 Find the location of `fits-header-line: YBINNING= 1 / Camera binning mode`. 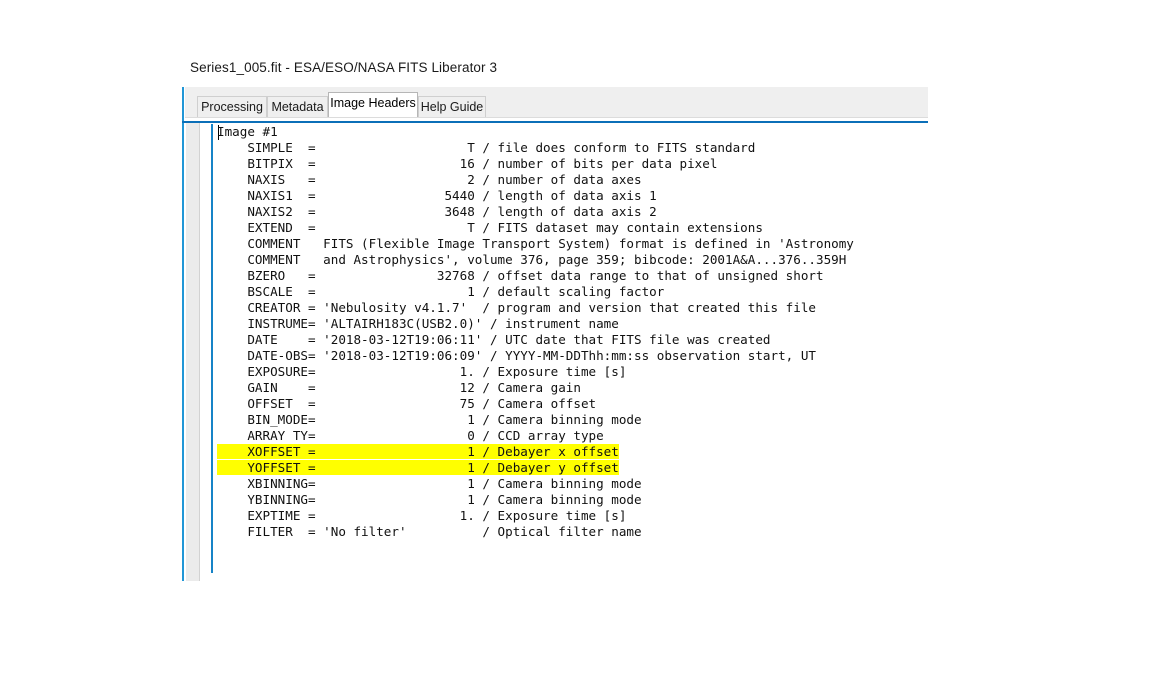

fits-header-line: YBINNING= 1 / Camera binning mode is located at coordinates (429, 499).